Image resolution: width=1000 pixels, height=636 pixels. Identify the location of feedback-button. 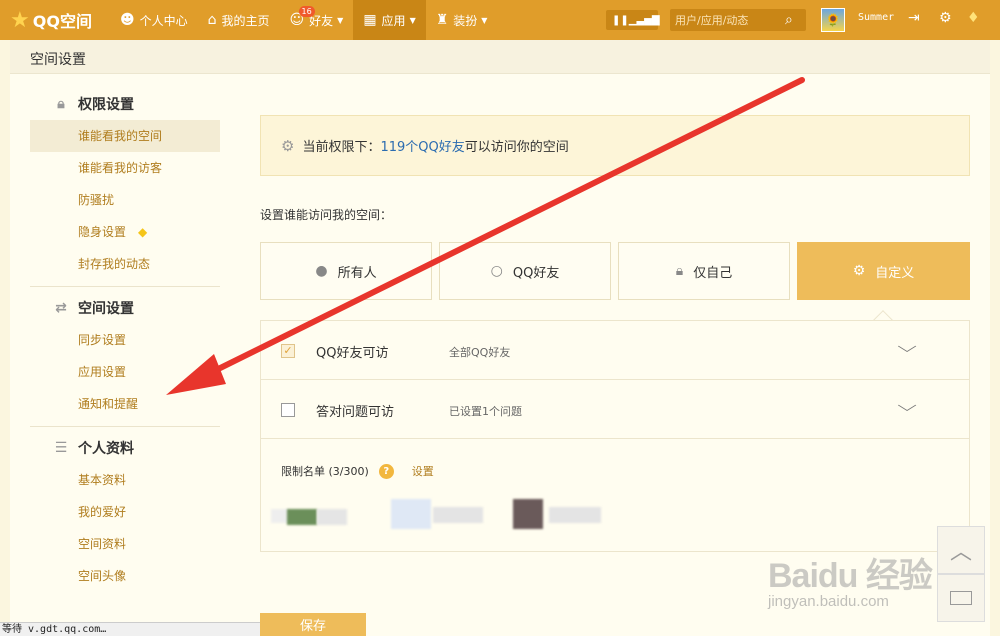
(961, 598).